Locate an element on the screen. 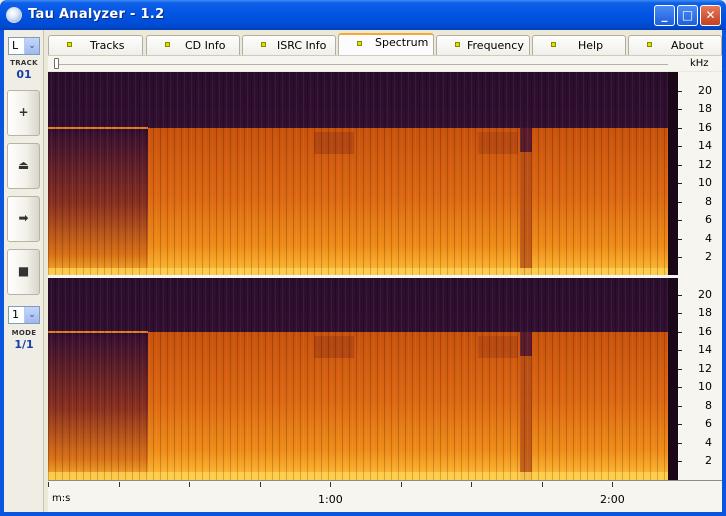  time-tick-label: 2:00 is located at coordinates (612, 499).